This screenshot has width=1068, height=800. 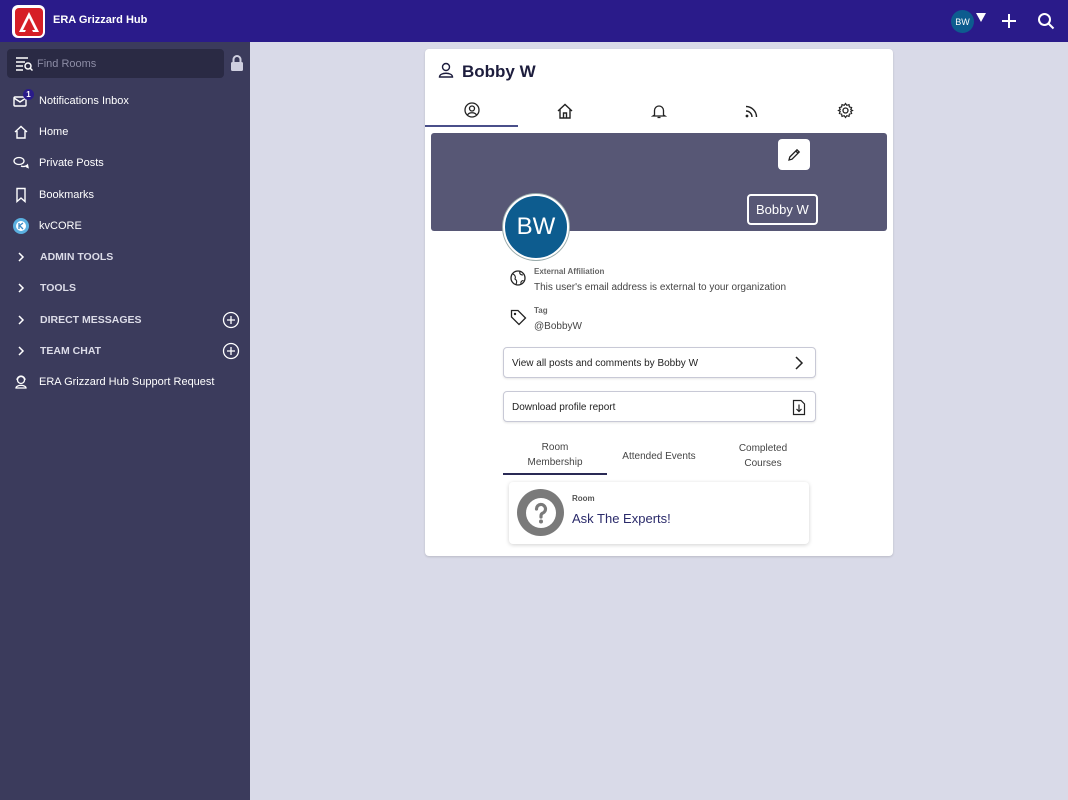 What do you see at coordinates (782, 209) in the screenshot?
I see `name-chip: Bobby W` at bounding box center [782, 209].